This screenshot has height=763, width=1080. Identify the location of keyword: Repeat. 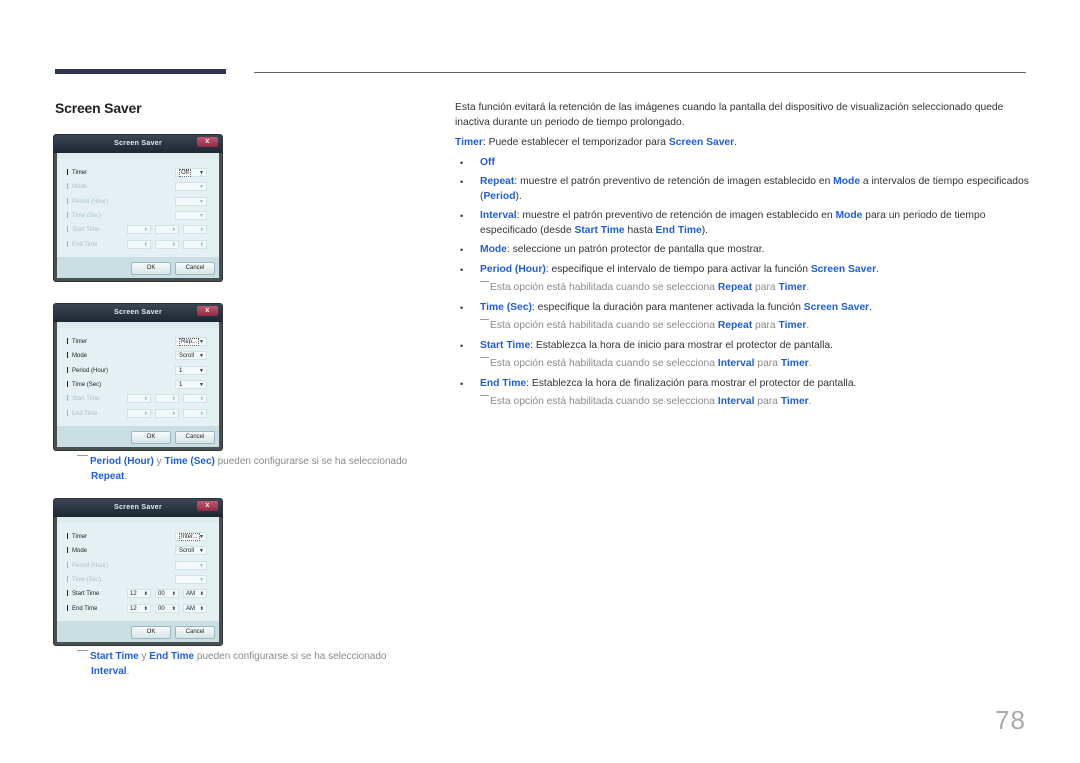
(735, 325).